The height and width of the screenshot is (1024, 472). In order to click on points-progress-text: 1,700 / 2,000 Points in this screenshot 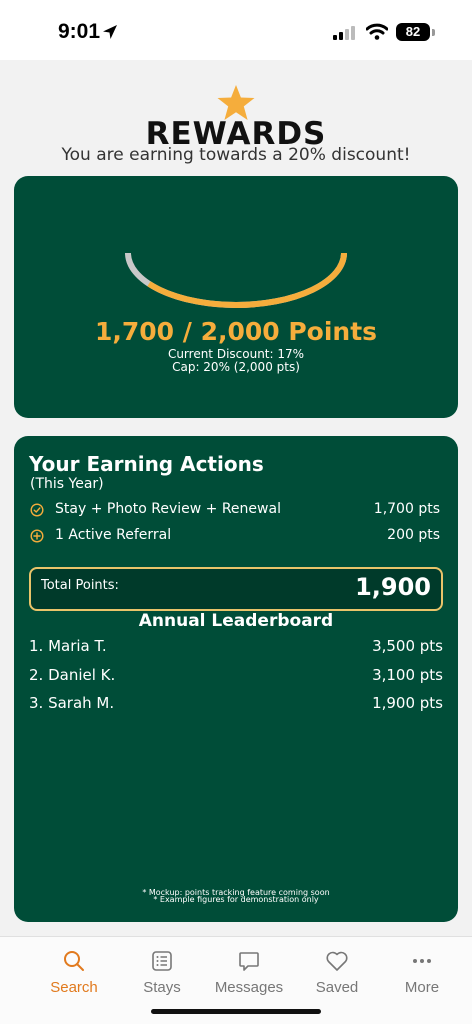, I will do `click(236, 331)`.